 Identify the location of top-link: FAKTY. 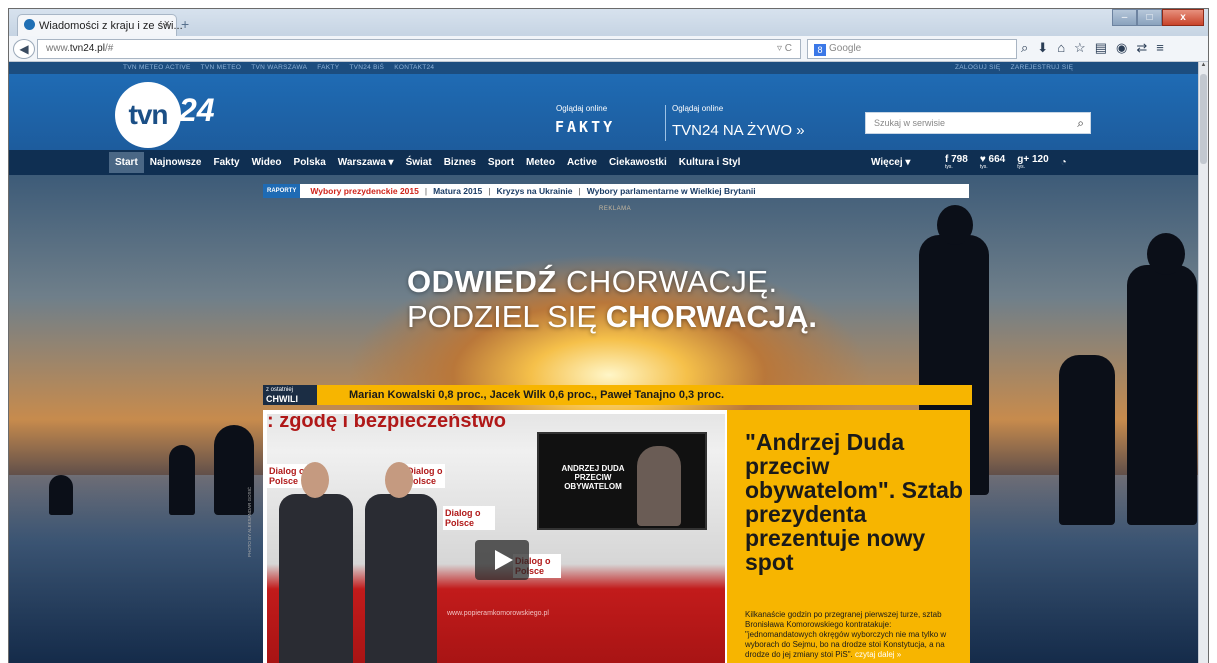
(328, 67).